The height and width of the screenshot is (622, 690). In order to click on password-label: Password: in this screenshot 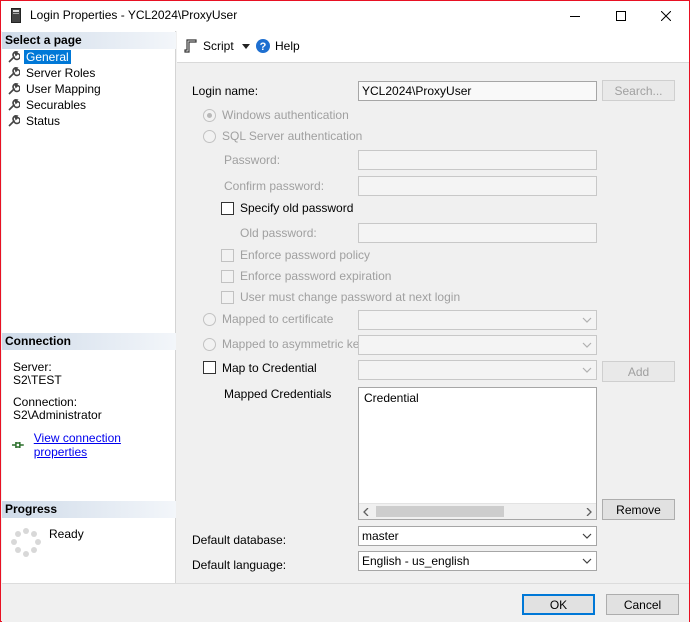, I will do `click(252, 160)`.